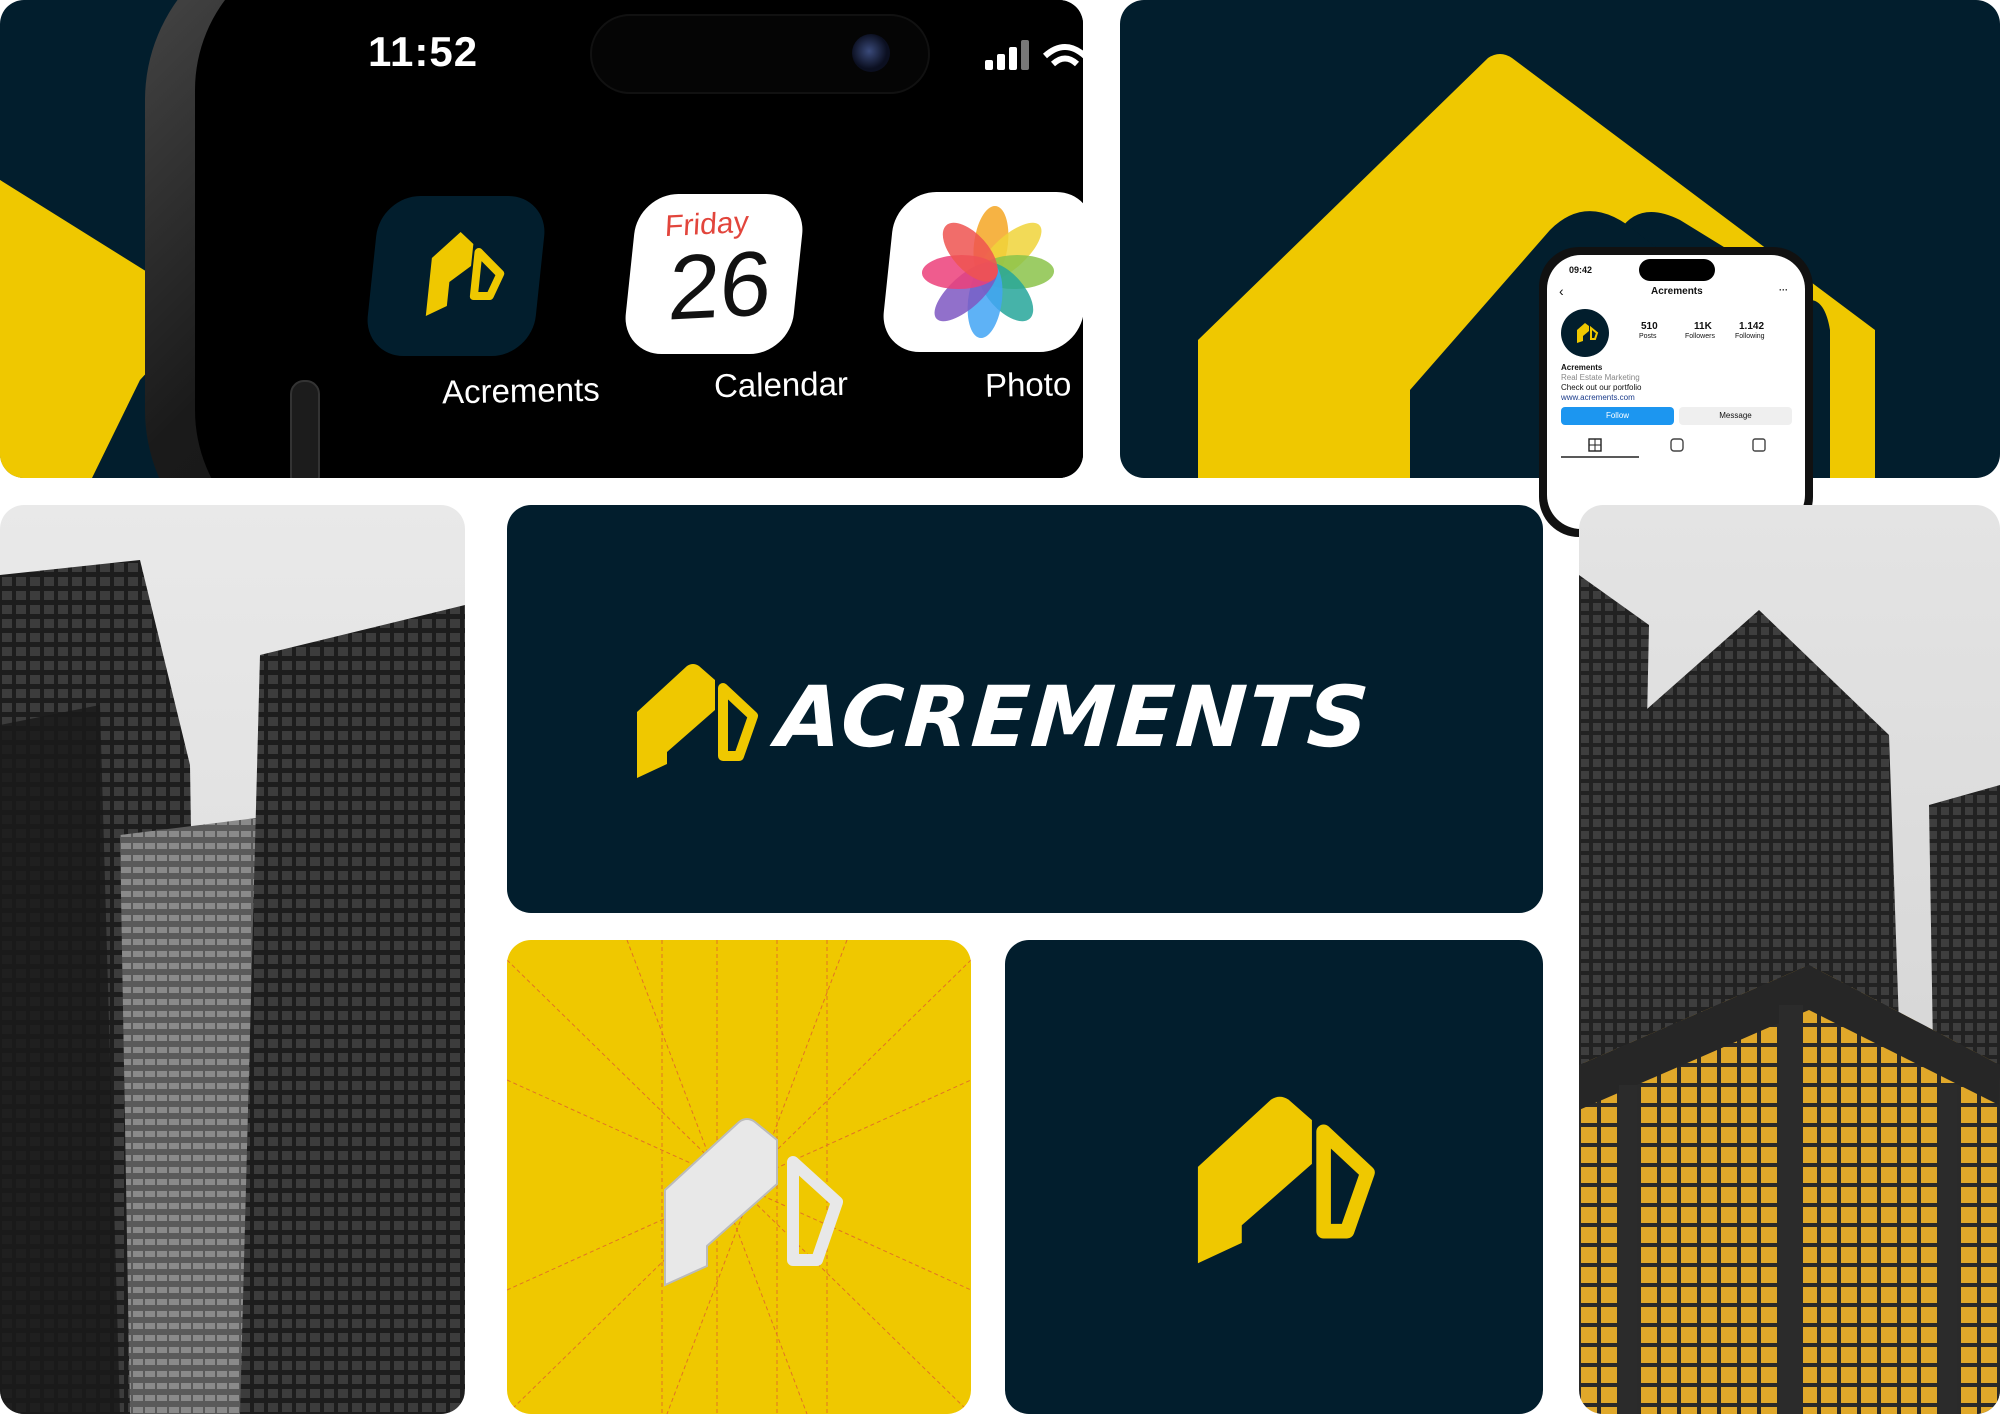 The height and width of the screenshot is (1414, 2000). What do you see at coordinates (1677, 270) in the screenshot?
I see `mini-dynamic-island` at bounding box center [1677, 270].